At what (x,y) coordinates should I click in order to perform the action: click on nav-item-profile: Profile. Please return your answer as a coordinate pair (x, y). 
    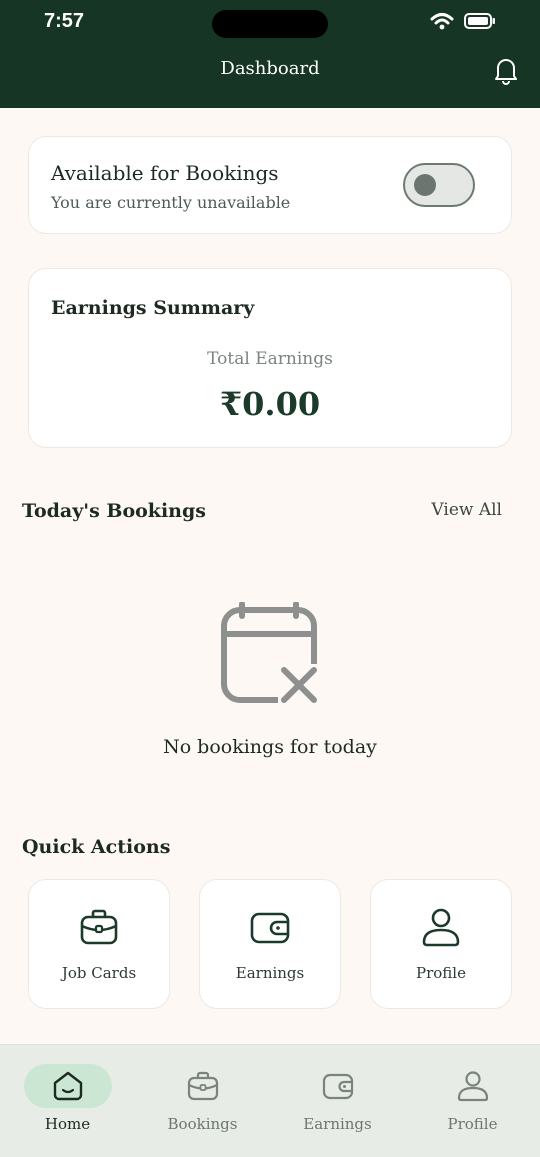
    Looking at the image, I should click on (472, 1101).